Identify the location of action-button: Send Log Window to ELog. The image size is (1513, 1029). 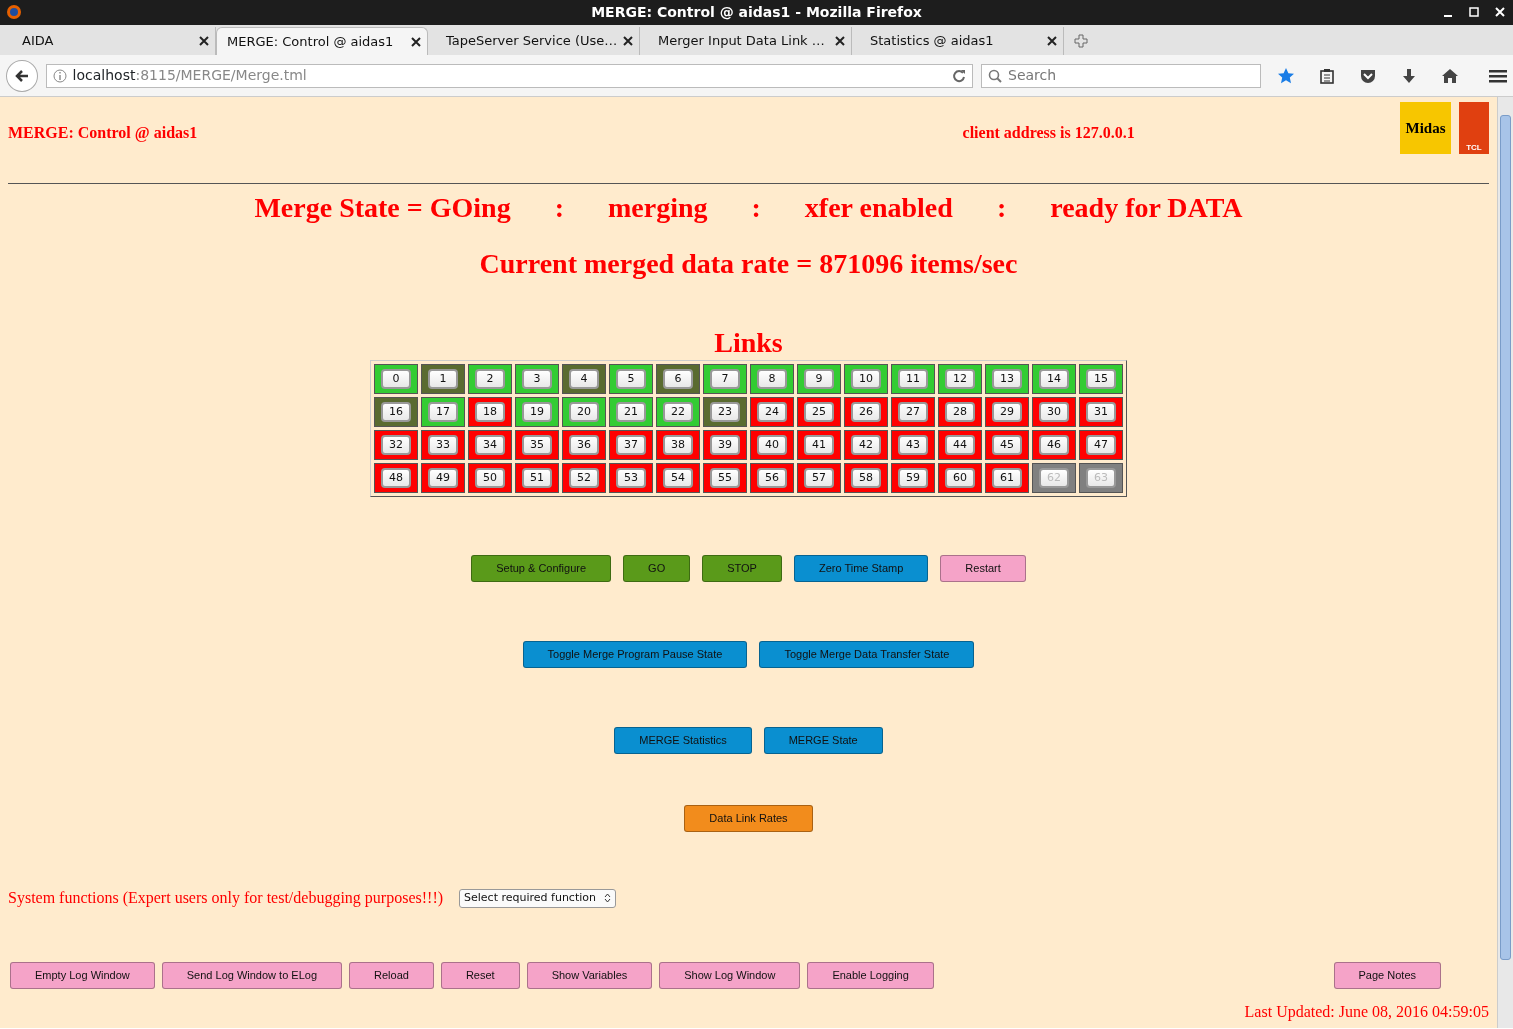
(252, 975).